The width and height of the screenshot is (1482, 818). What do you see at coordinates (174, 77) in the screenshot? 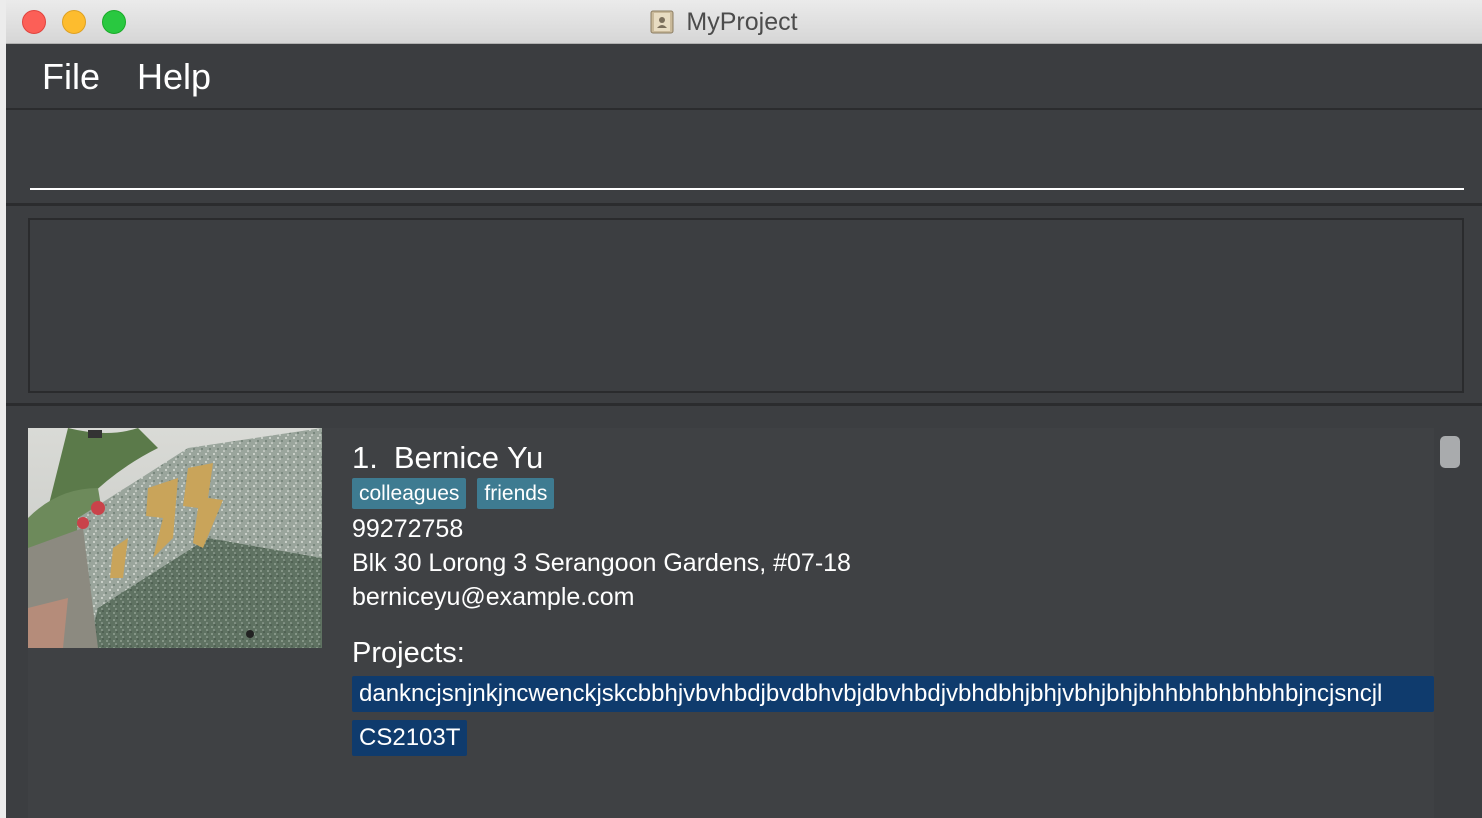
I see `menu-help: Help` at bounding box center [174, 77].